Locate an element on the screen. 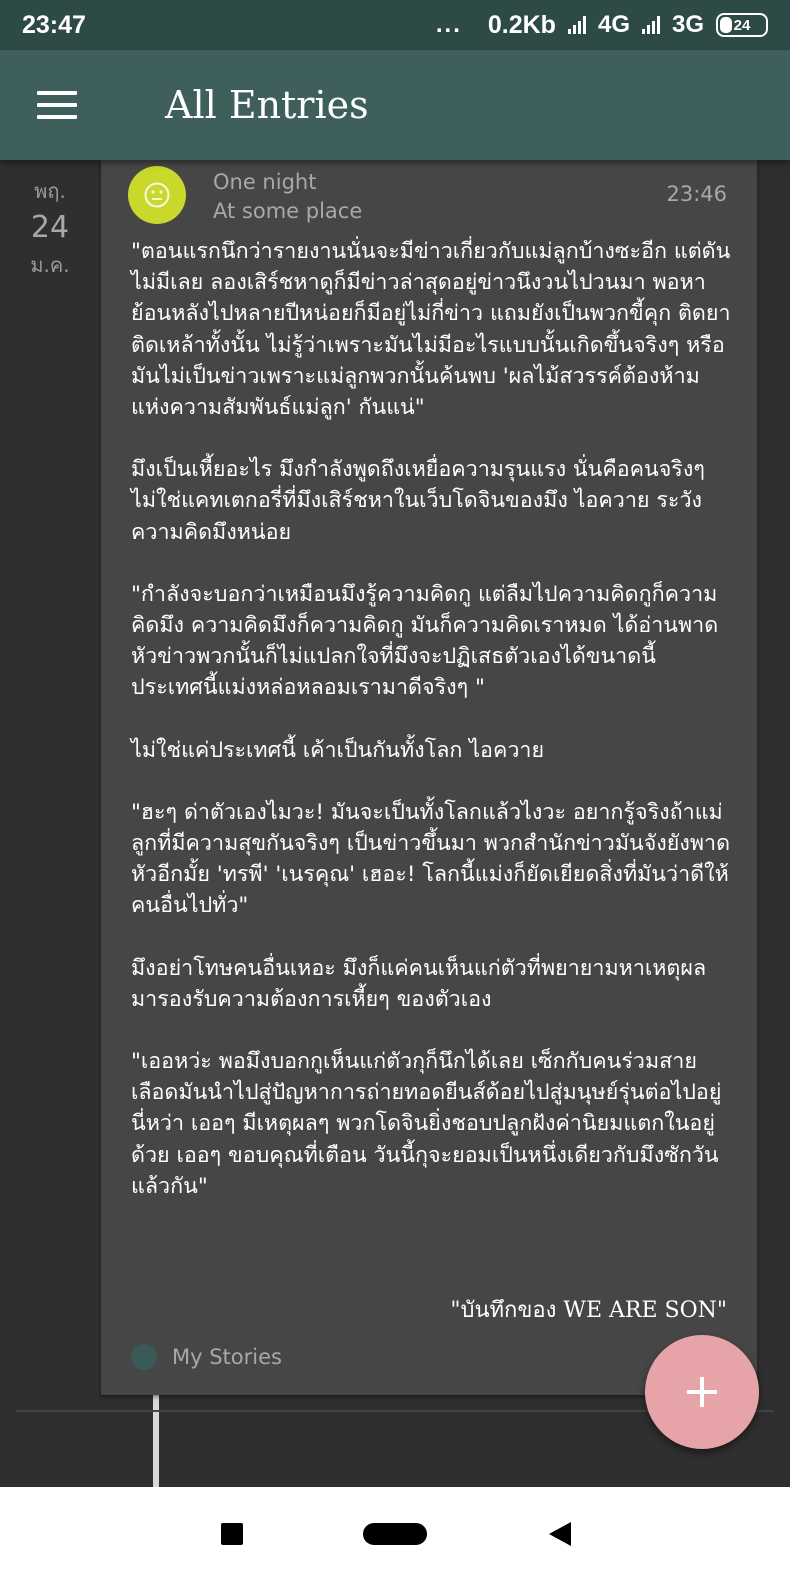 The image size is (790, 1580). app-bar: All Entries is located at coordinates (395, 105).